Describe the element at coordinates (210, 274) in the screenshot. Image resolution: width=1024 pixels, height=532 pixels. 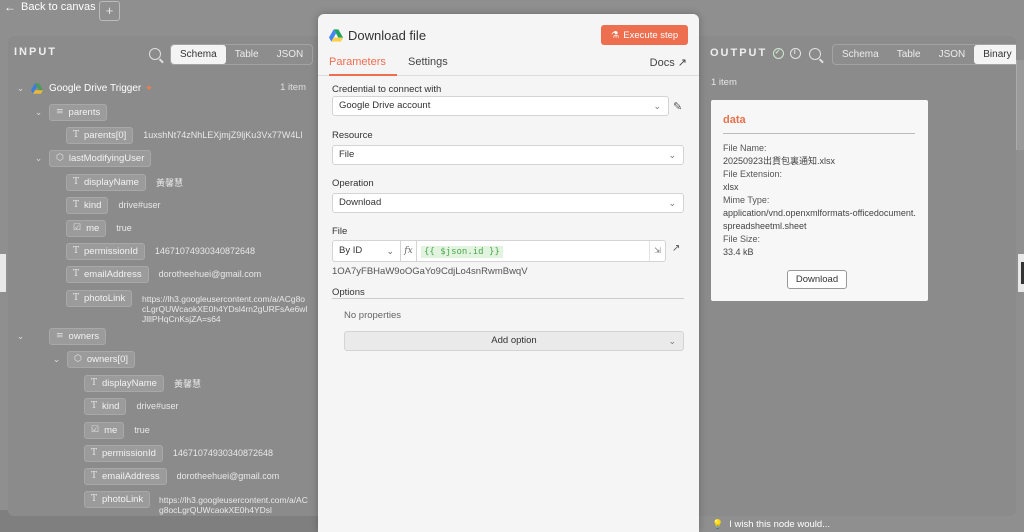
I see `field-value: dorotheehuei@gmail.com` at that location.